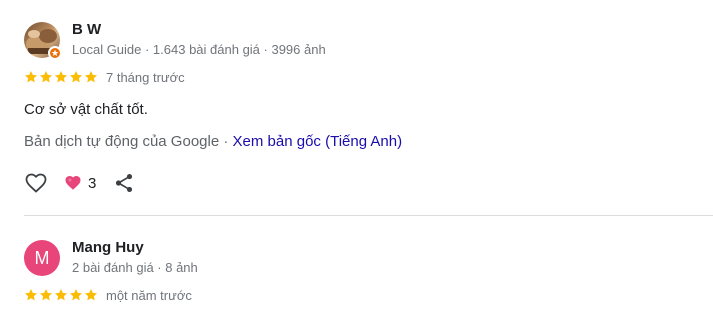 The height and width of the screenshot is (327, 713). I want to click on share-button, so click(124, 183).